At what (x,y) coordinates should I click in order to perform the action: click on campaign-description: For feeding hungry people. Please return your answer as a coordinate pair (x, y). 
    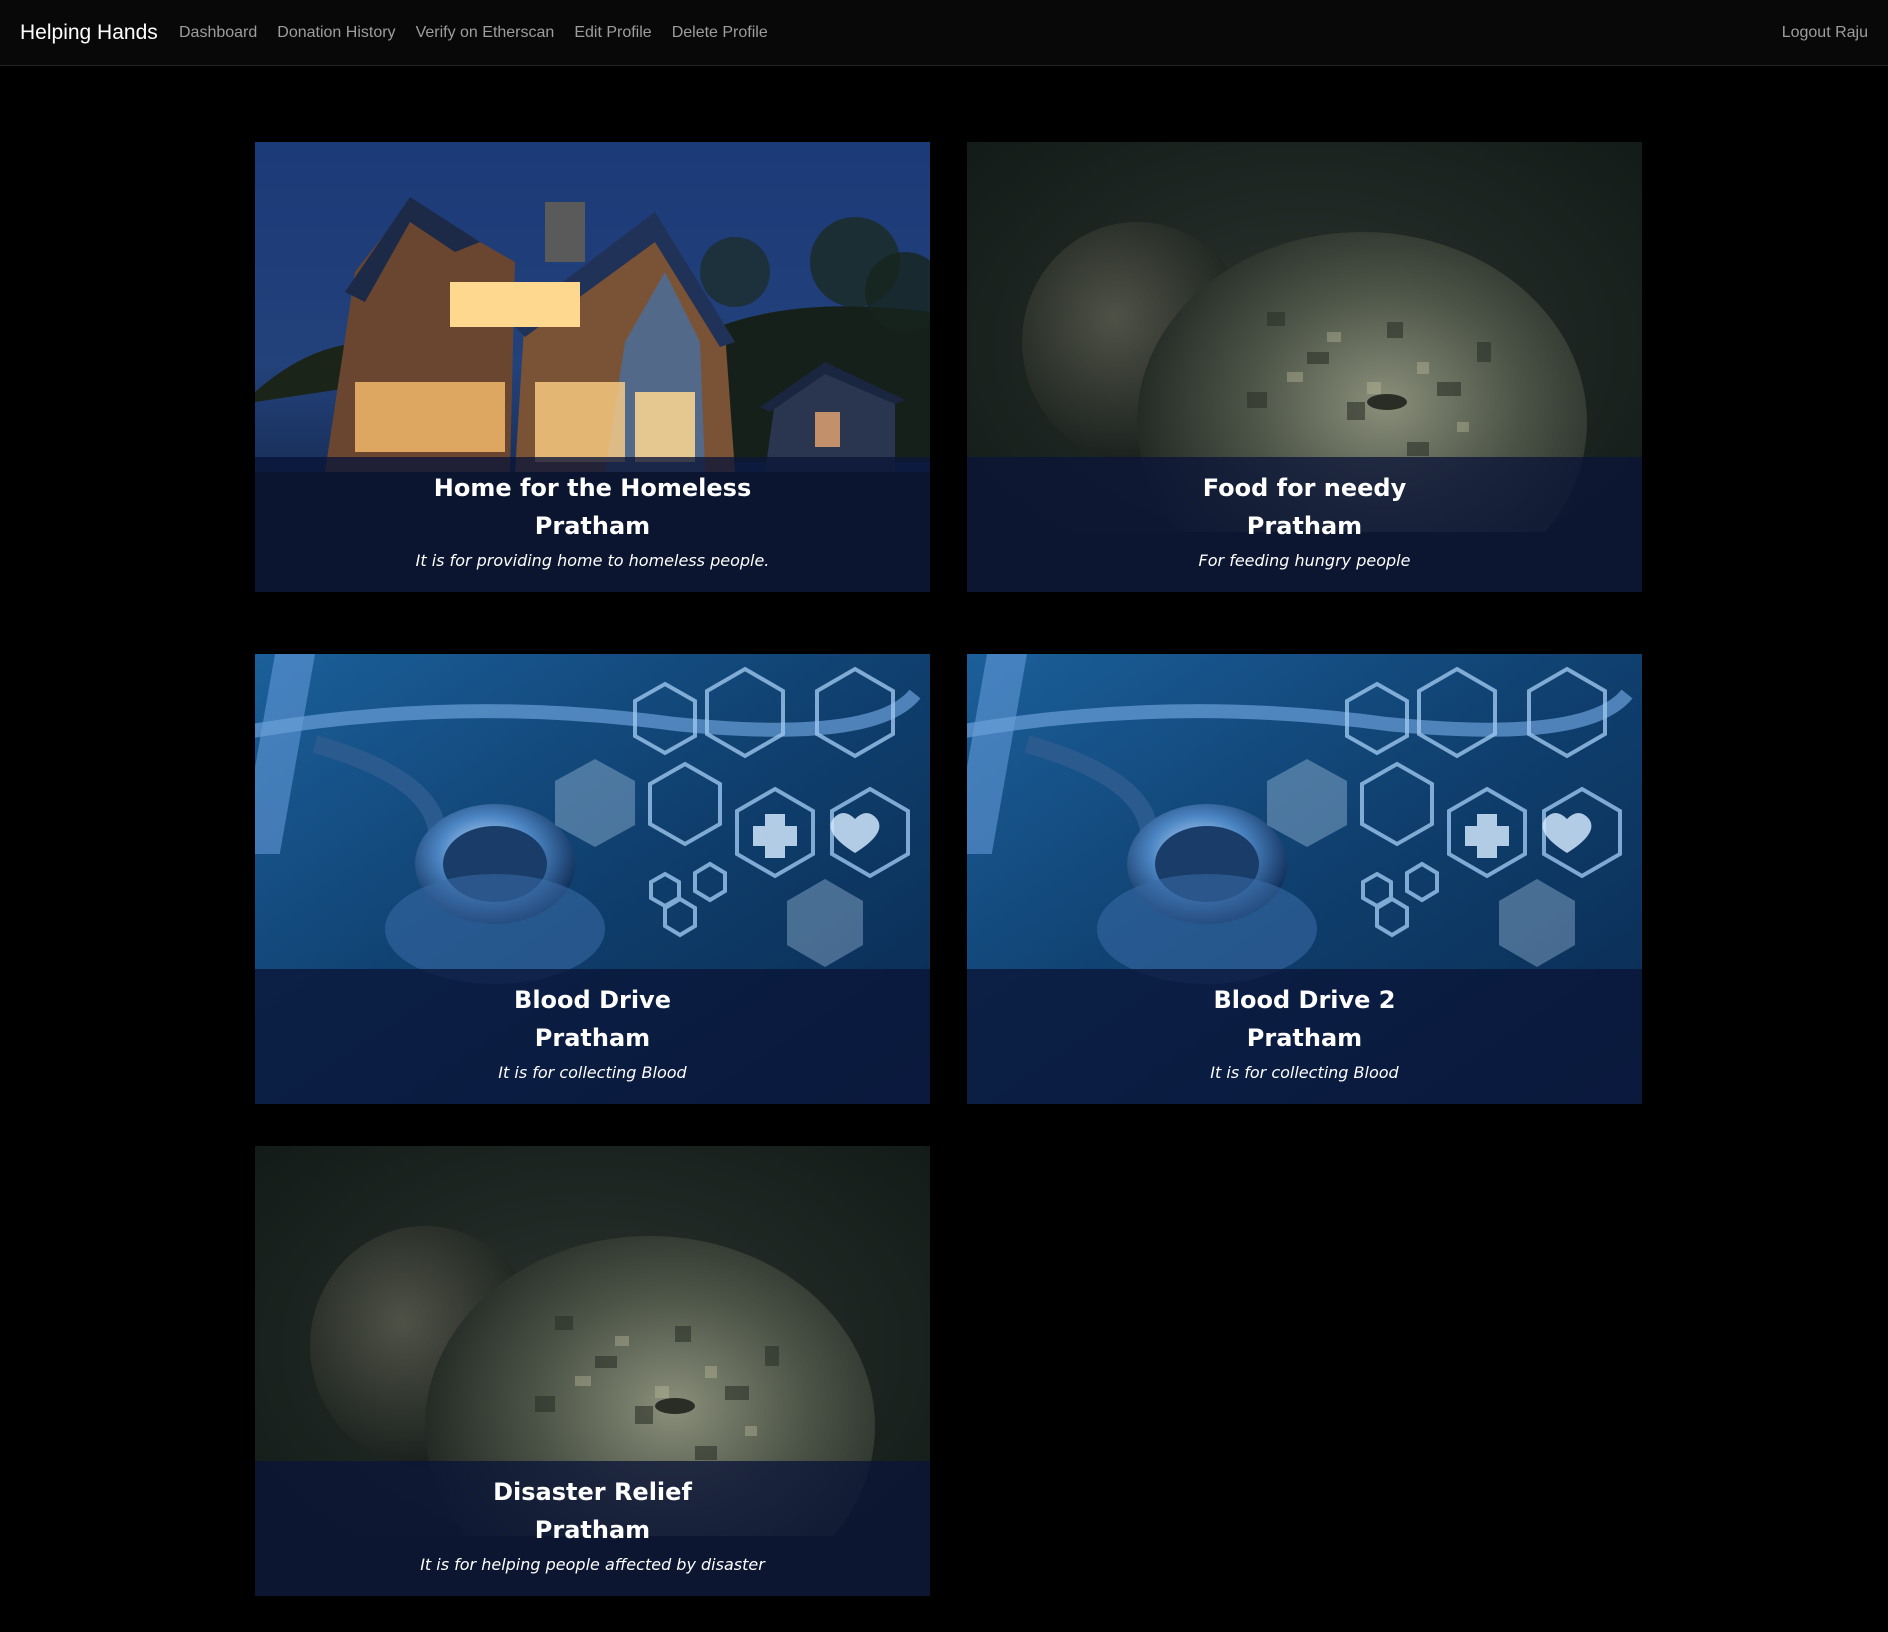
    Looking at the image, I should click on (1304, 560).